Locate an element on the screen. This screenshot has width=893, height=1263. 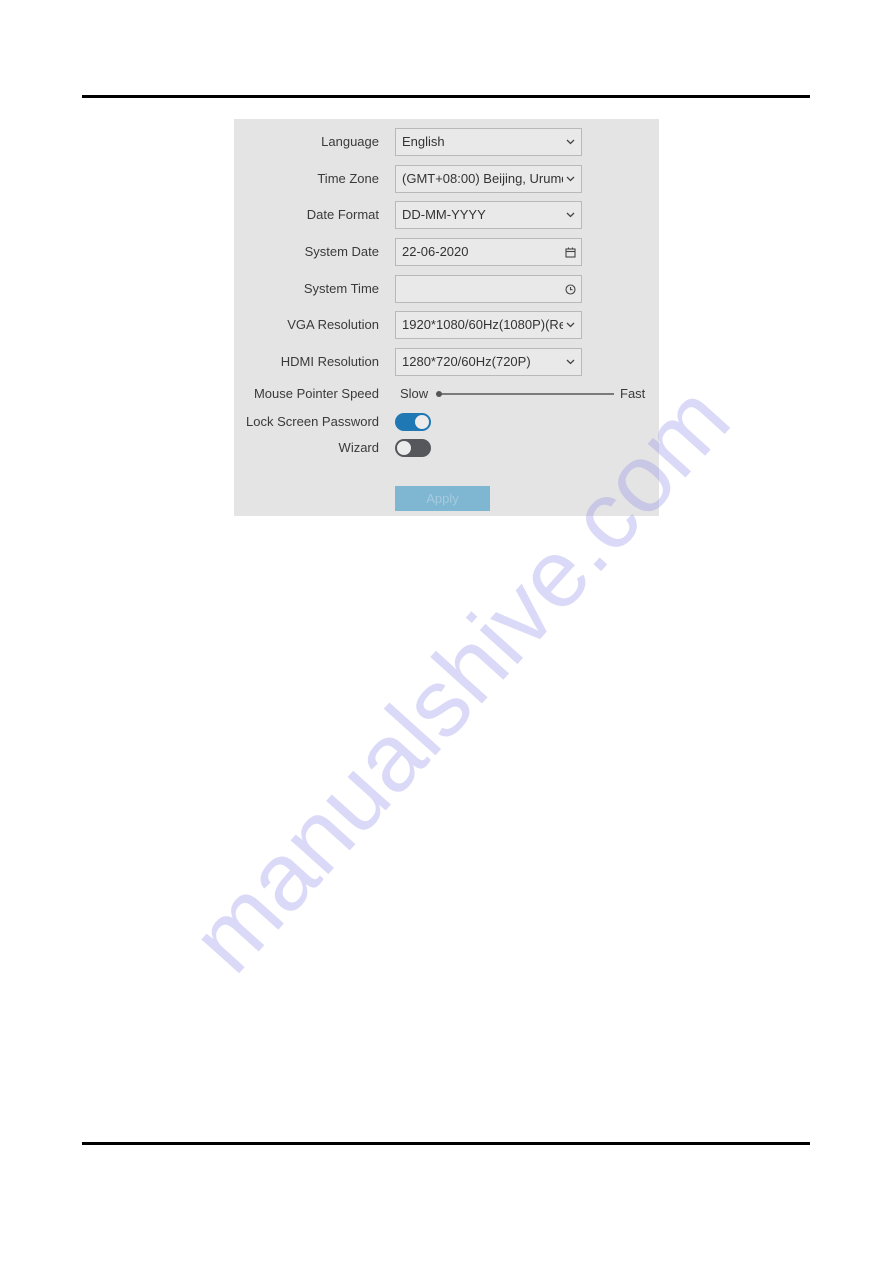
language-label: Language is located at coordinates (350, 141).